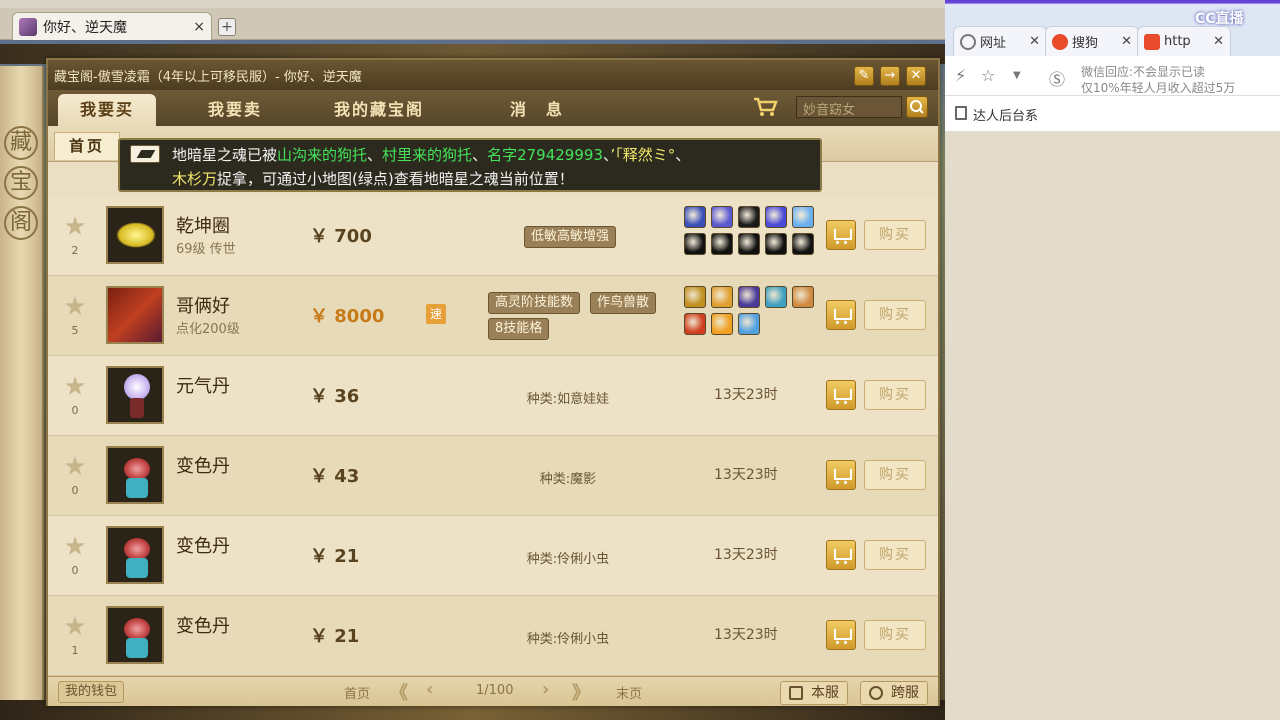 This screenshot has height=720, width=1280. I want to click on new-tab-button: +, so click(227, 27).